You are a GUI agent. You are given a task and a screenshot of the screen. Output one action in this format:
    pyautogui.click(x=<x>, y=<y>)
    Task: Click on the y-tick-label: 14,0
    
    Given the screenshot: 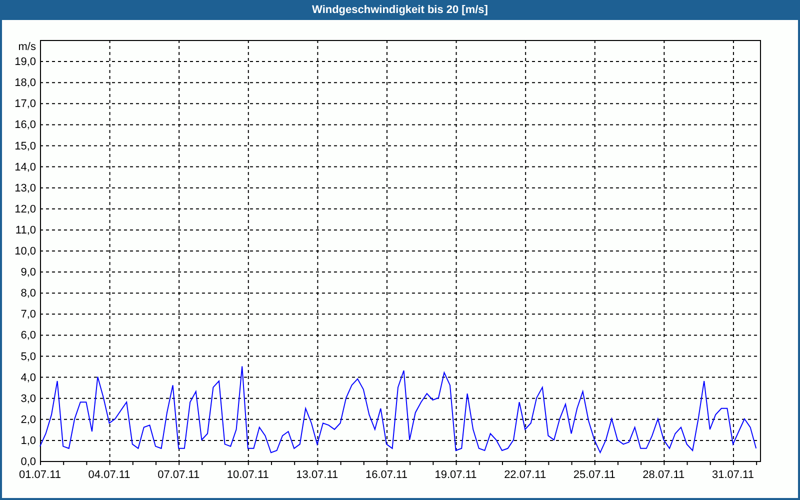 What is the action you would take?
    pyautogui.click(x=25, y=167)
    